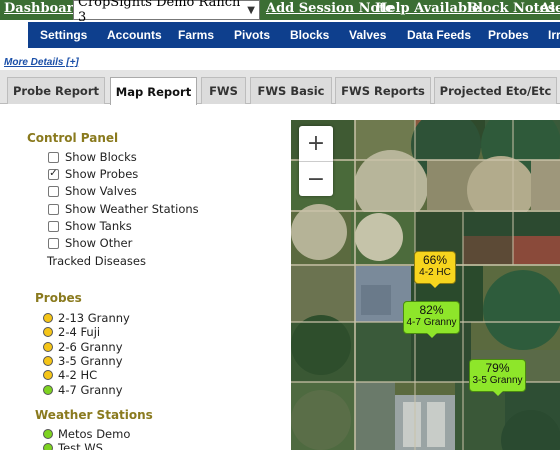 This screenshot has width=560, height=450. What do you see at coordinates (166, 12) in the screenshot?
I see `ranch-select: CropSights Demo Ranch 3 ▼` at bounding box center [166, 12].